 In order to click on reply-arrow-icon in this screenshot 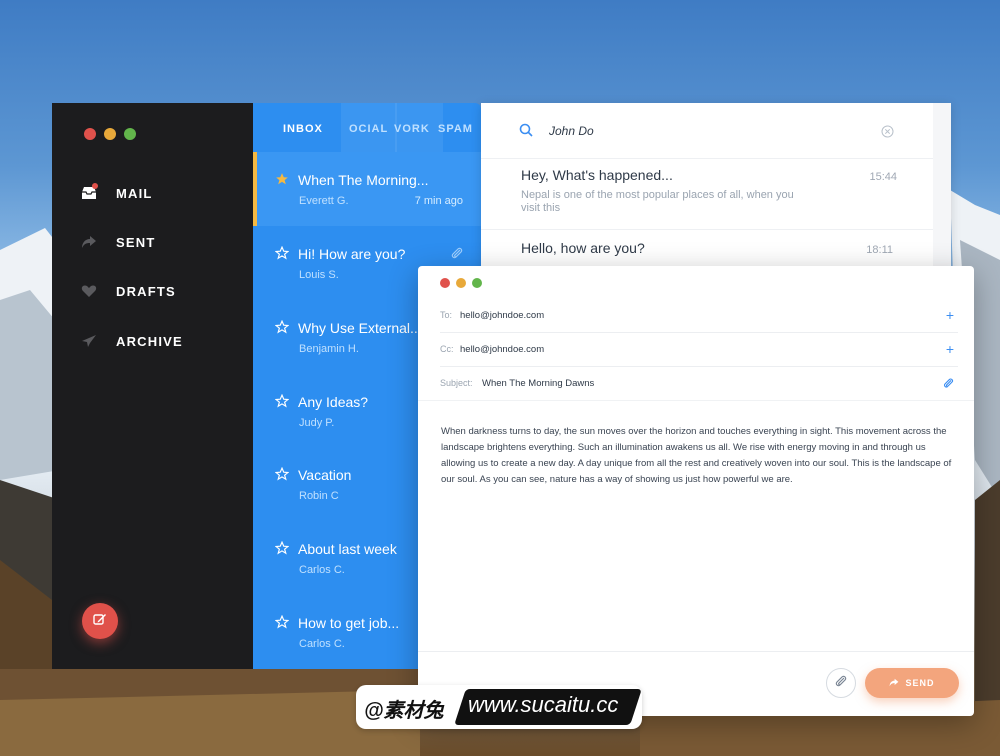, I will do `click(894, 683)`.